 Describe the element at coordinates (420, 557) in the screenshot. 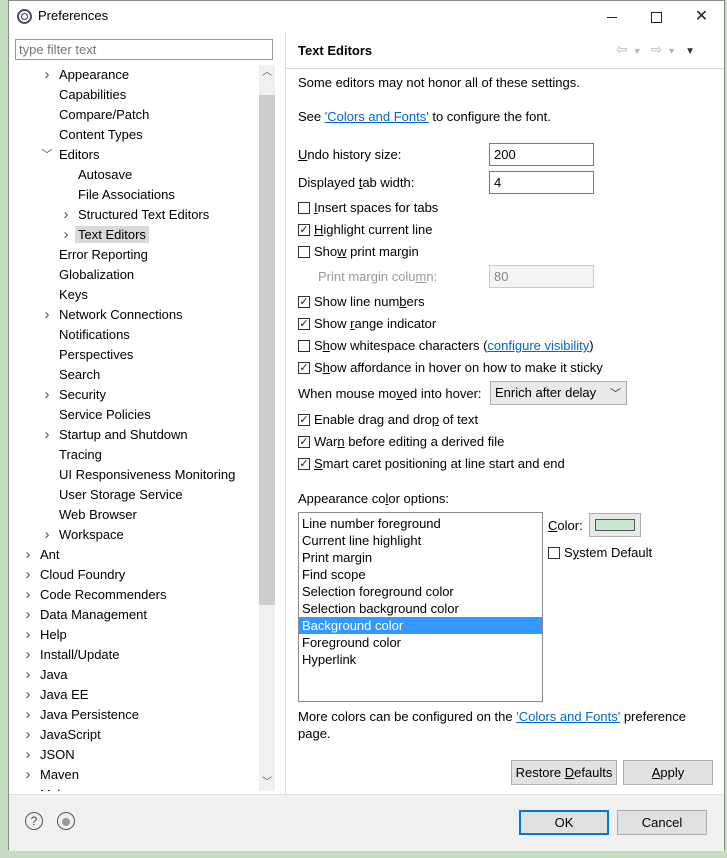

I see `color-list-item: Print margin` at that location.